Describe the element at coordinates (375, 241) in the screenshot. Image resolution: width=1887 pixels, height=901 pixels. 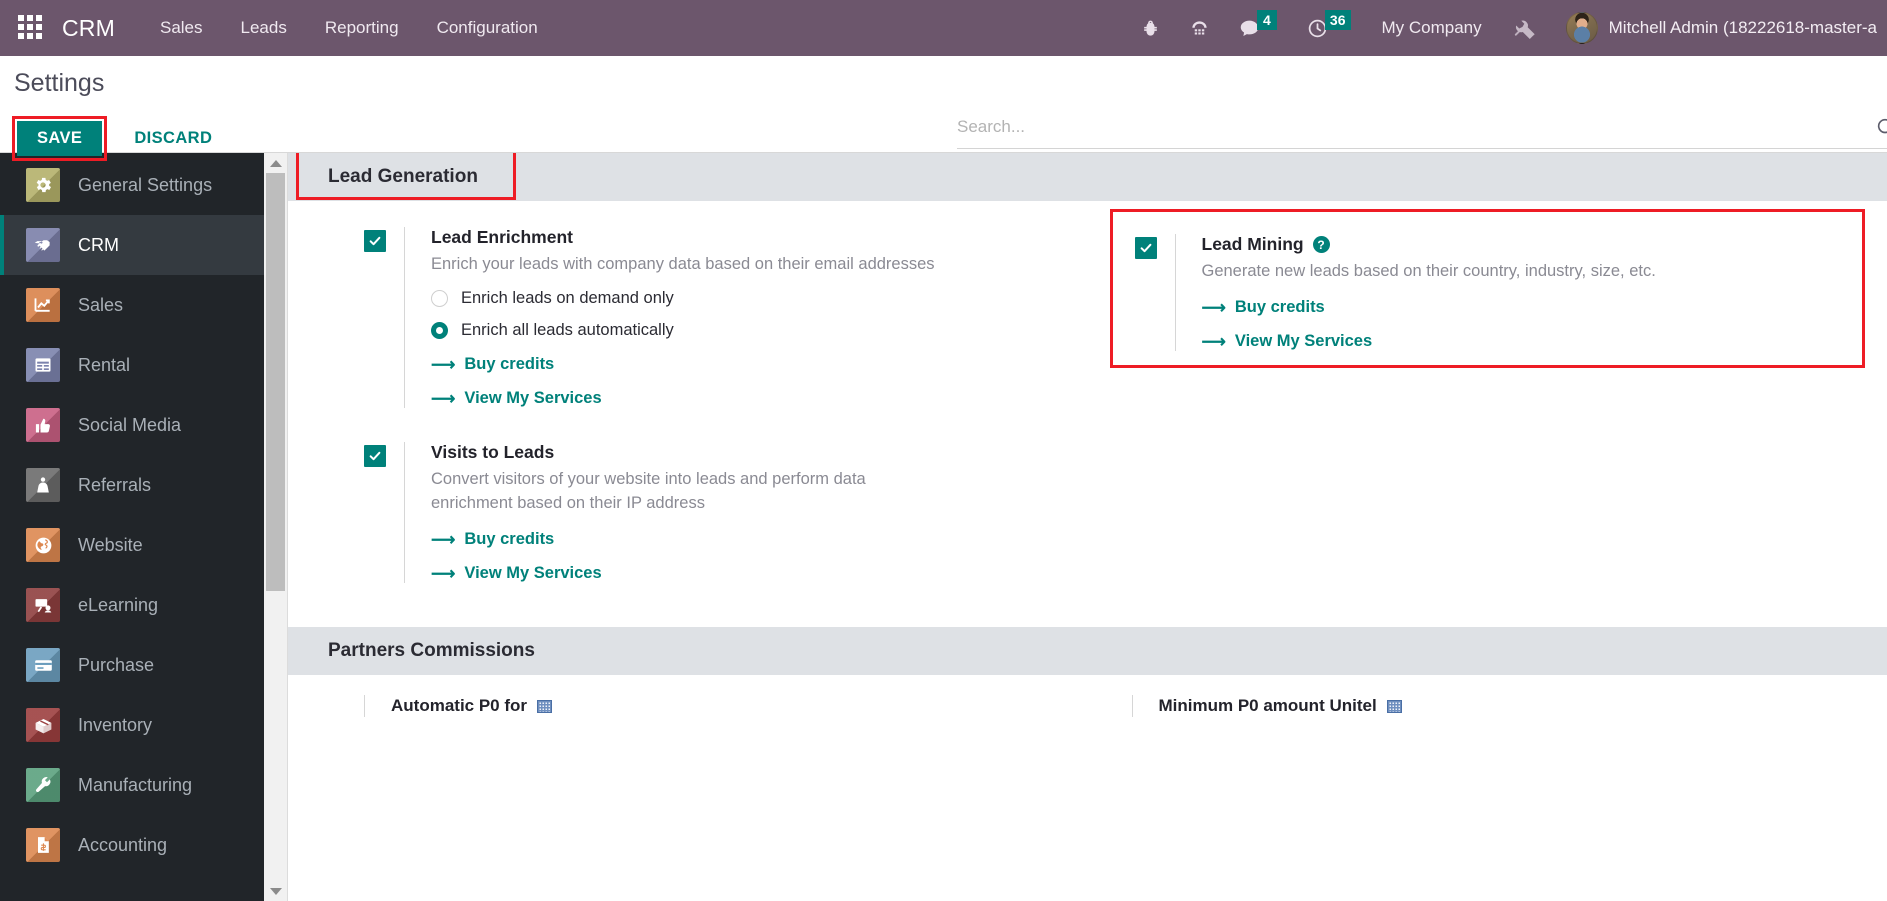
I see `lead-enrichment-checkbox` at that location.